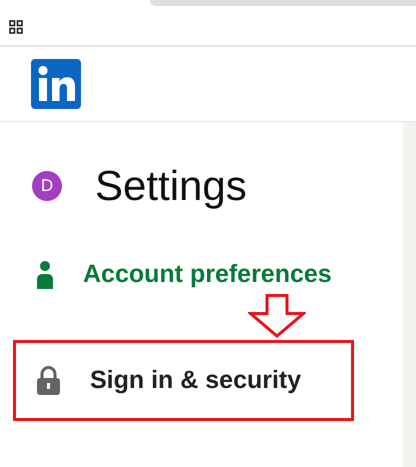 The height and width of the screenshot is (467, 416). I want to click on page-title: Settings, so click(171, 186).